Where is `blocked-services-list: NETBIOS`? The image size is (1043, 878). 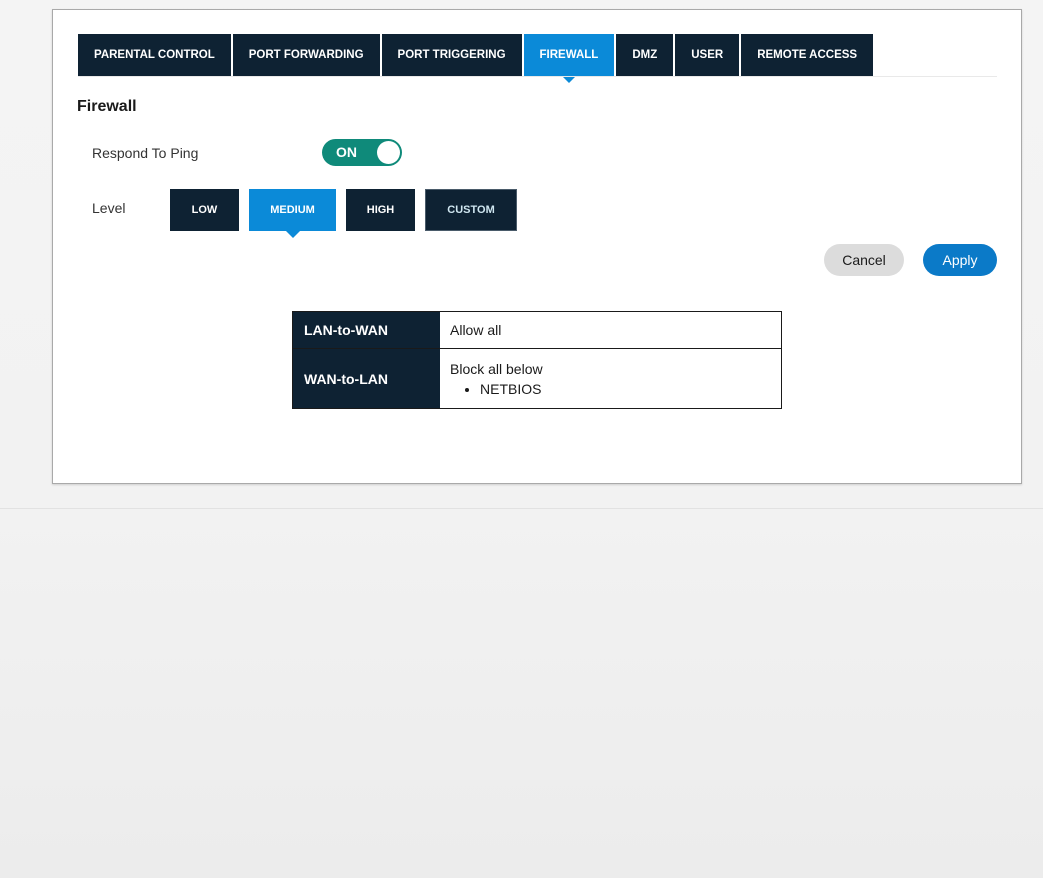
blocked-services-list: NETBIOS is located at coordinates (610, 389).